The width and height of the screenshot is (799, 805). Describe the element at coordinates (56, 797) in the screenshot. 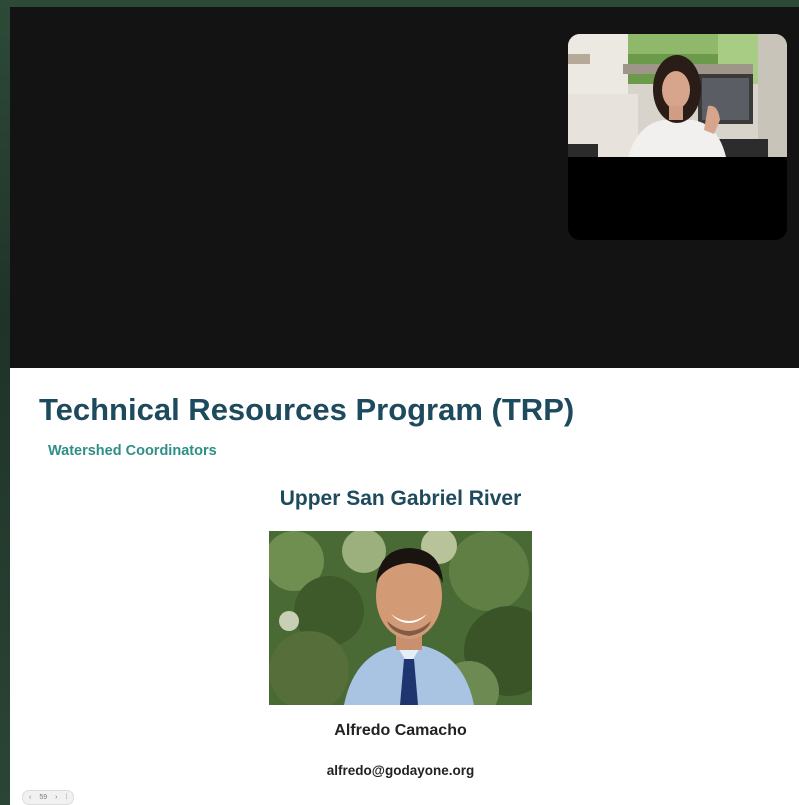

I see `next-slide-icon: ›` at that location.